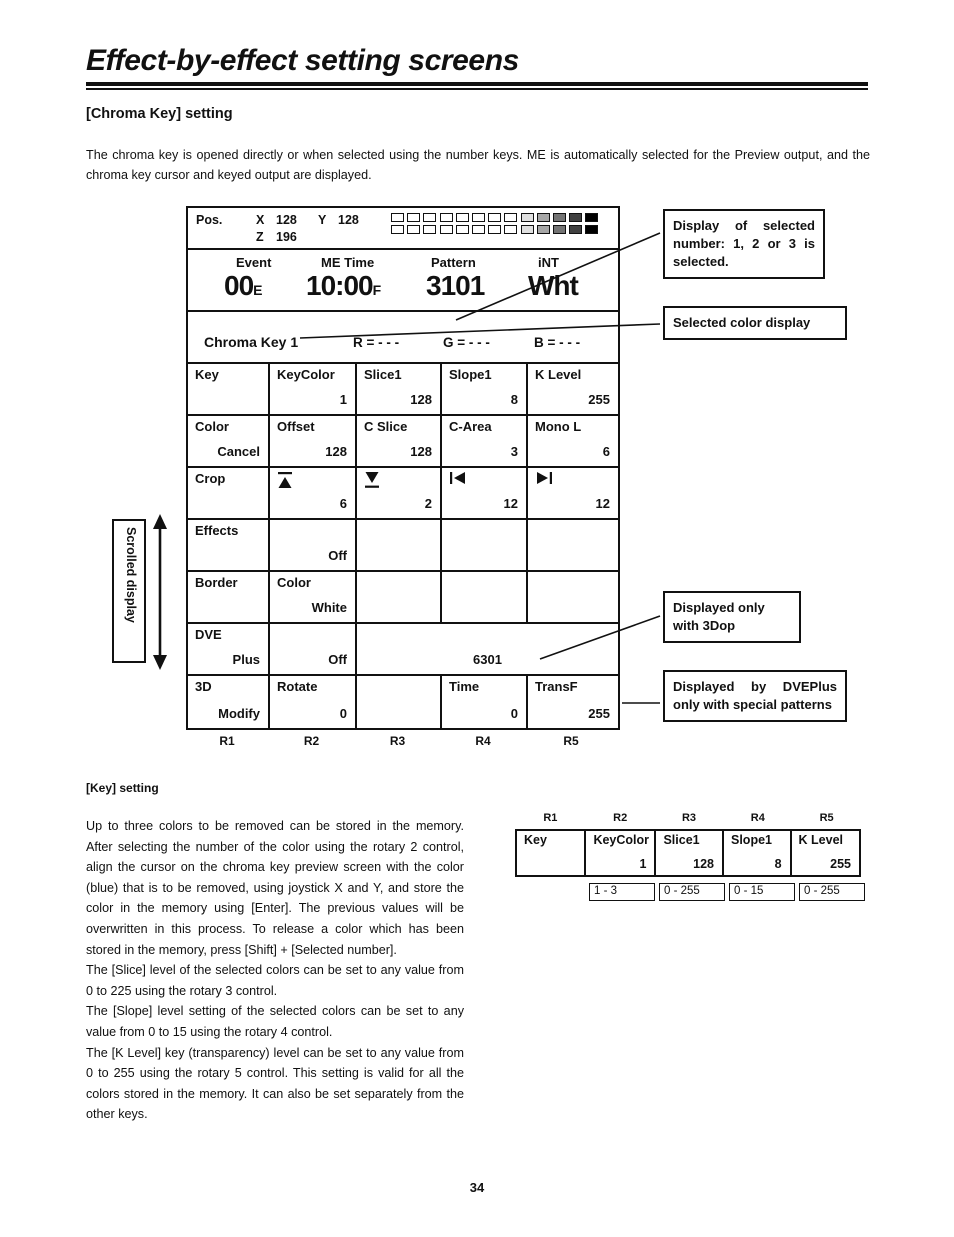 The height and width of the screenshot is (1237, 954). Describe the element at coordinates (217, 530) in the screenshot. I see `panel-cell-label: Effects` at that location.